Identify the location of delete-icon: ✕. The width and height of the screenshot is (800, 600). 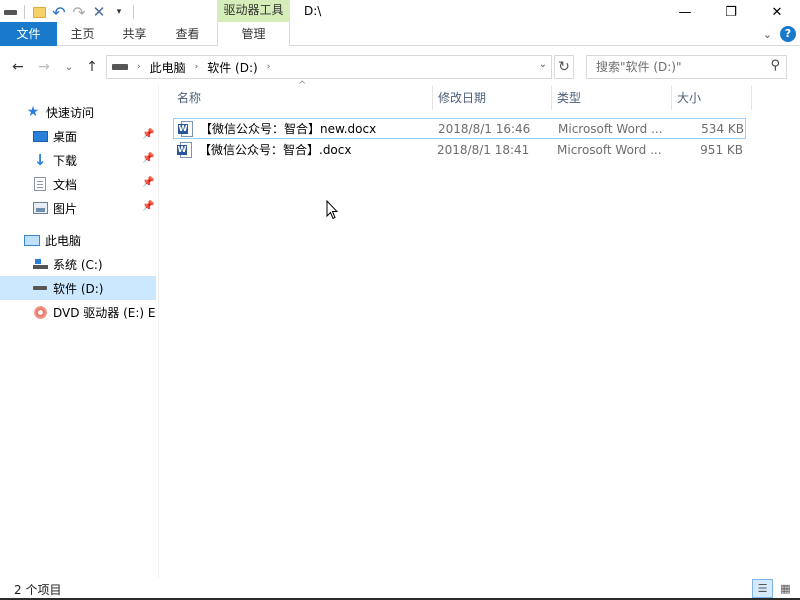
(99, 12).